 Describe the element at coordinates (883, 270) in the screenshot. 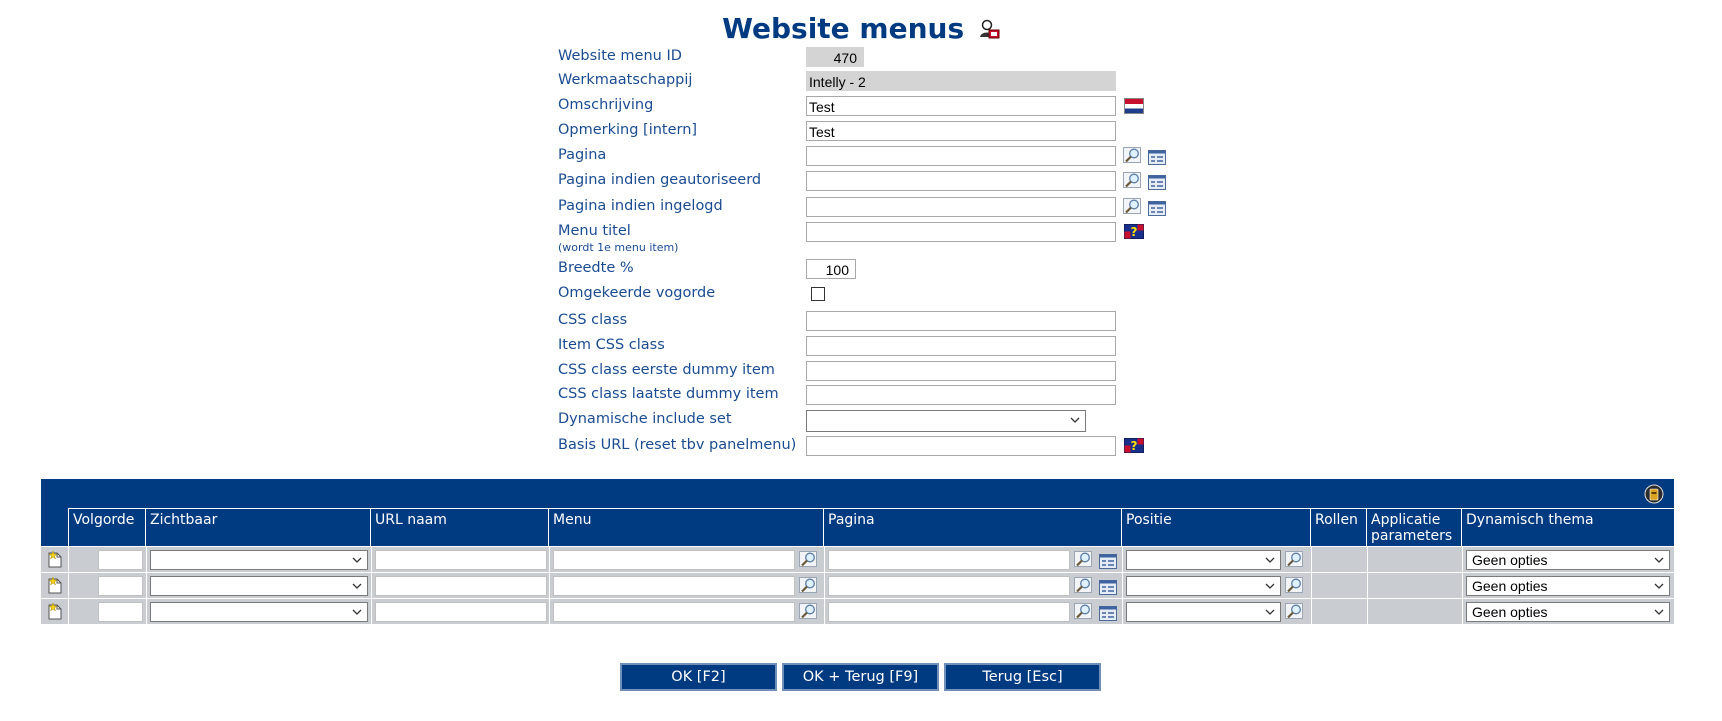

I see `field-row-breedte: Breedte % 100` at that location.